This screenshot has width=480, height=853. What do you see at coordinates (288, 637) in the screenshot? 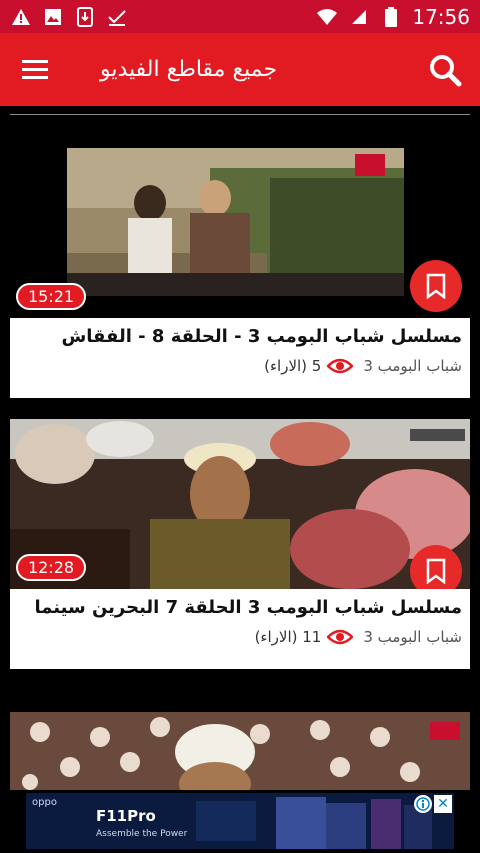
I see `views-label: 11 (الاراء)` at bounding box center [288, 637].